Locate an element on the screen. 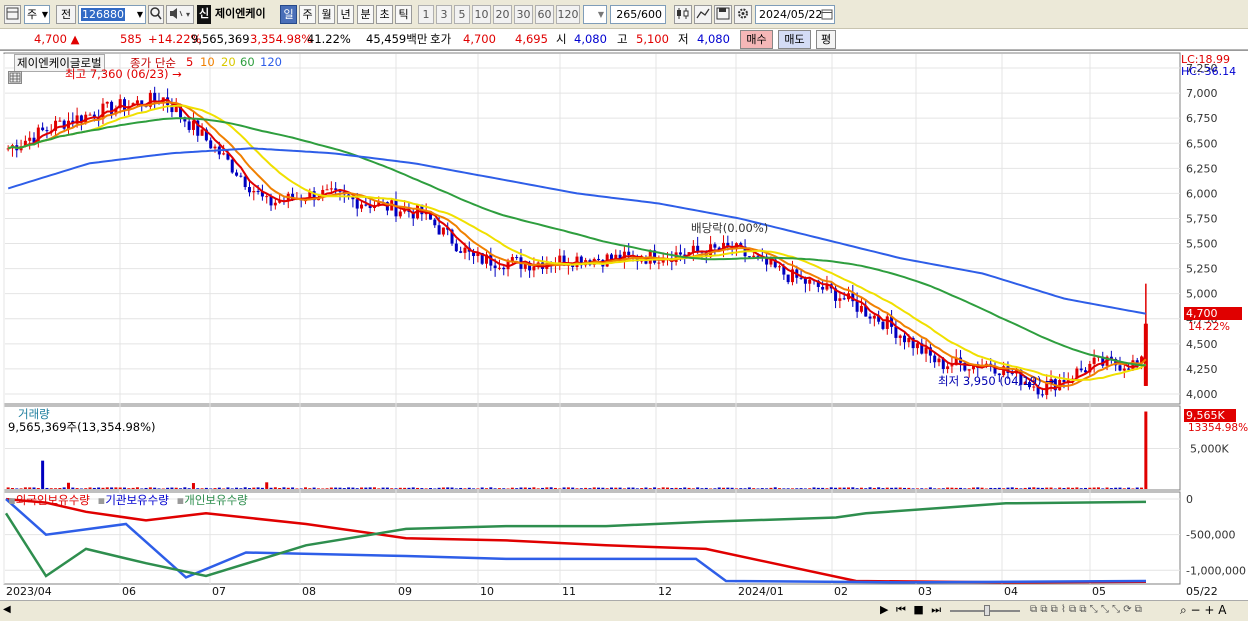 The image size is (1248, 621). chart-type-icon is located at coordinates (12, 14).